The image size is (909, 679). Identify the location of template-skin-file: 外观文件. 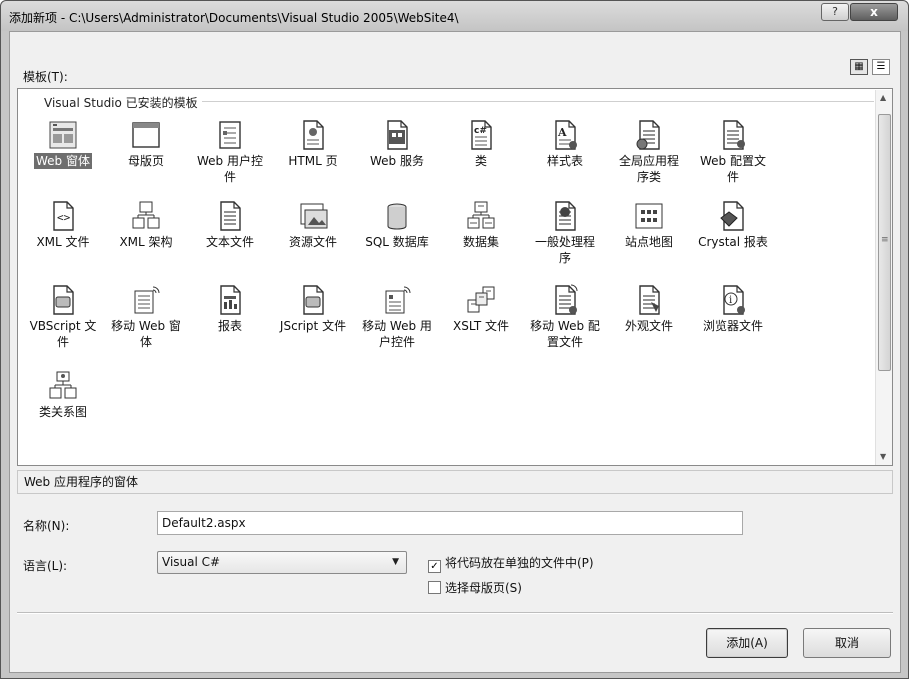
(649, 309).